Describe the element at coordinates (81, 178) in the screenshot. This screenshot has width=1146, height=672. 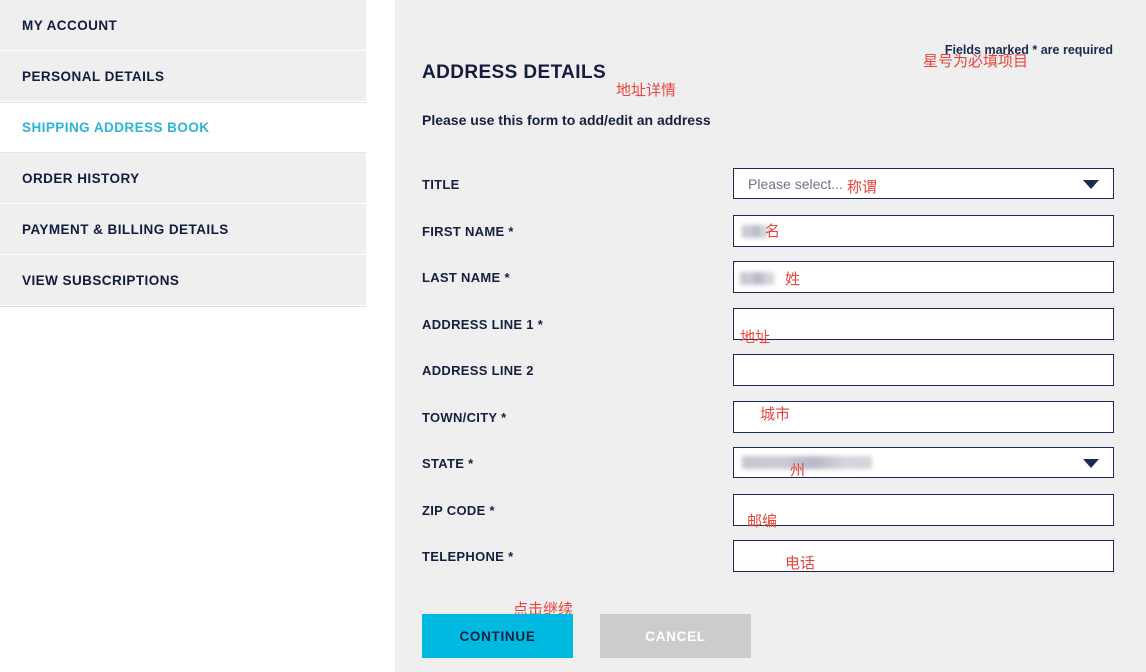
I see `sidebar-item-label: ORDER HISTORY` at that location.